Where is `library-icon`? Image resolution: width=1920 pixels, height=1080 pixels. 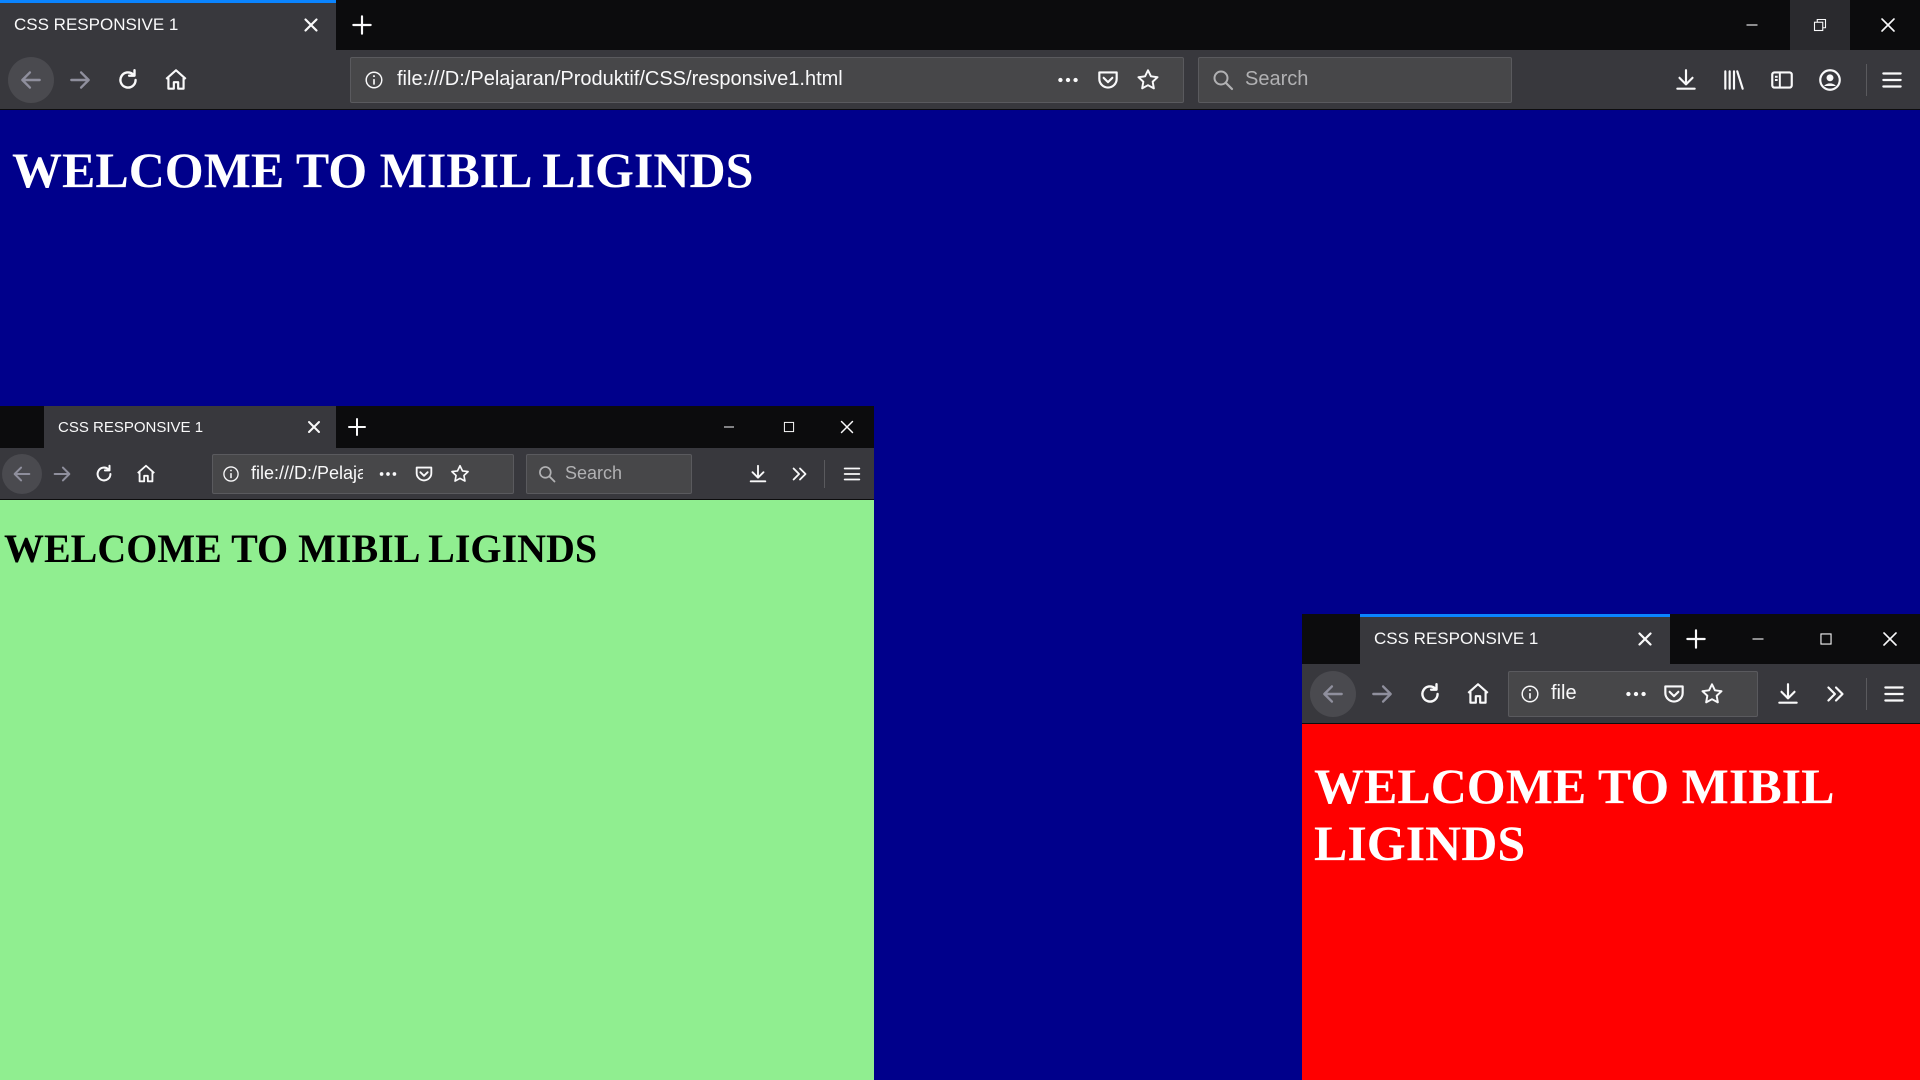 library-icon is located at coordinates (1734, 80).